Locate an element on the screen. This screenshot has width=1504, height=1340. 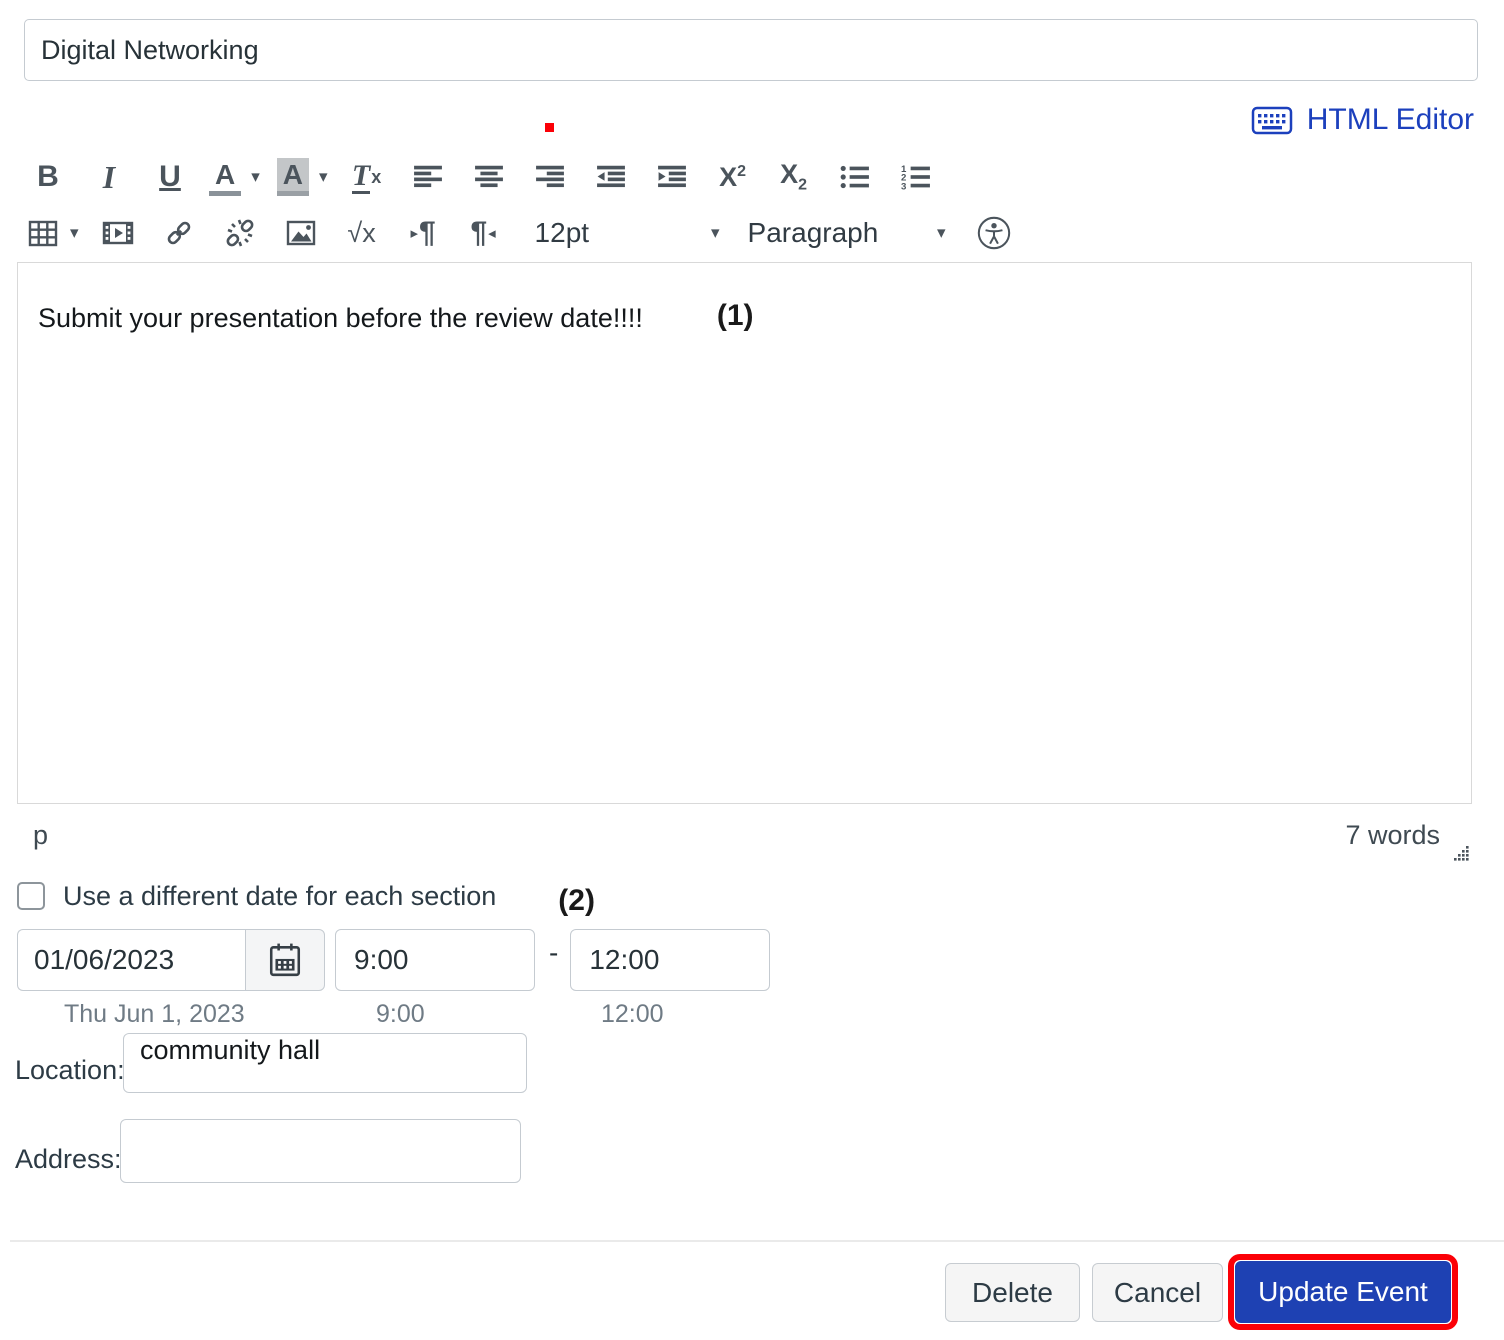
italic-button: I is located at coordinates (109, 177).